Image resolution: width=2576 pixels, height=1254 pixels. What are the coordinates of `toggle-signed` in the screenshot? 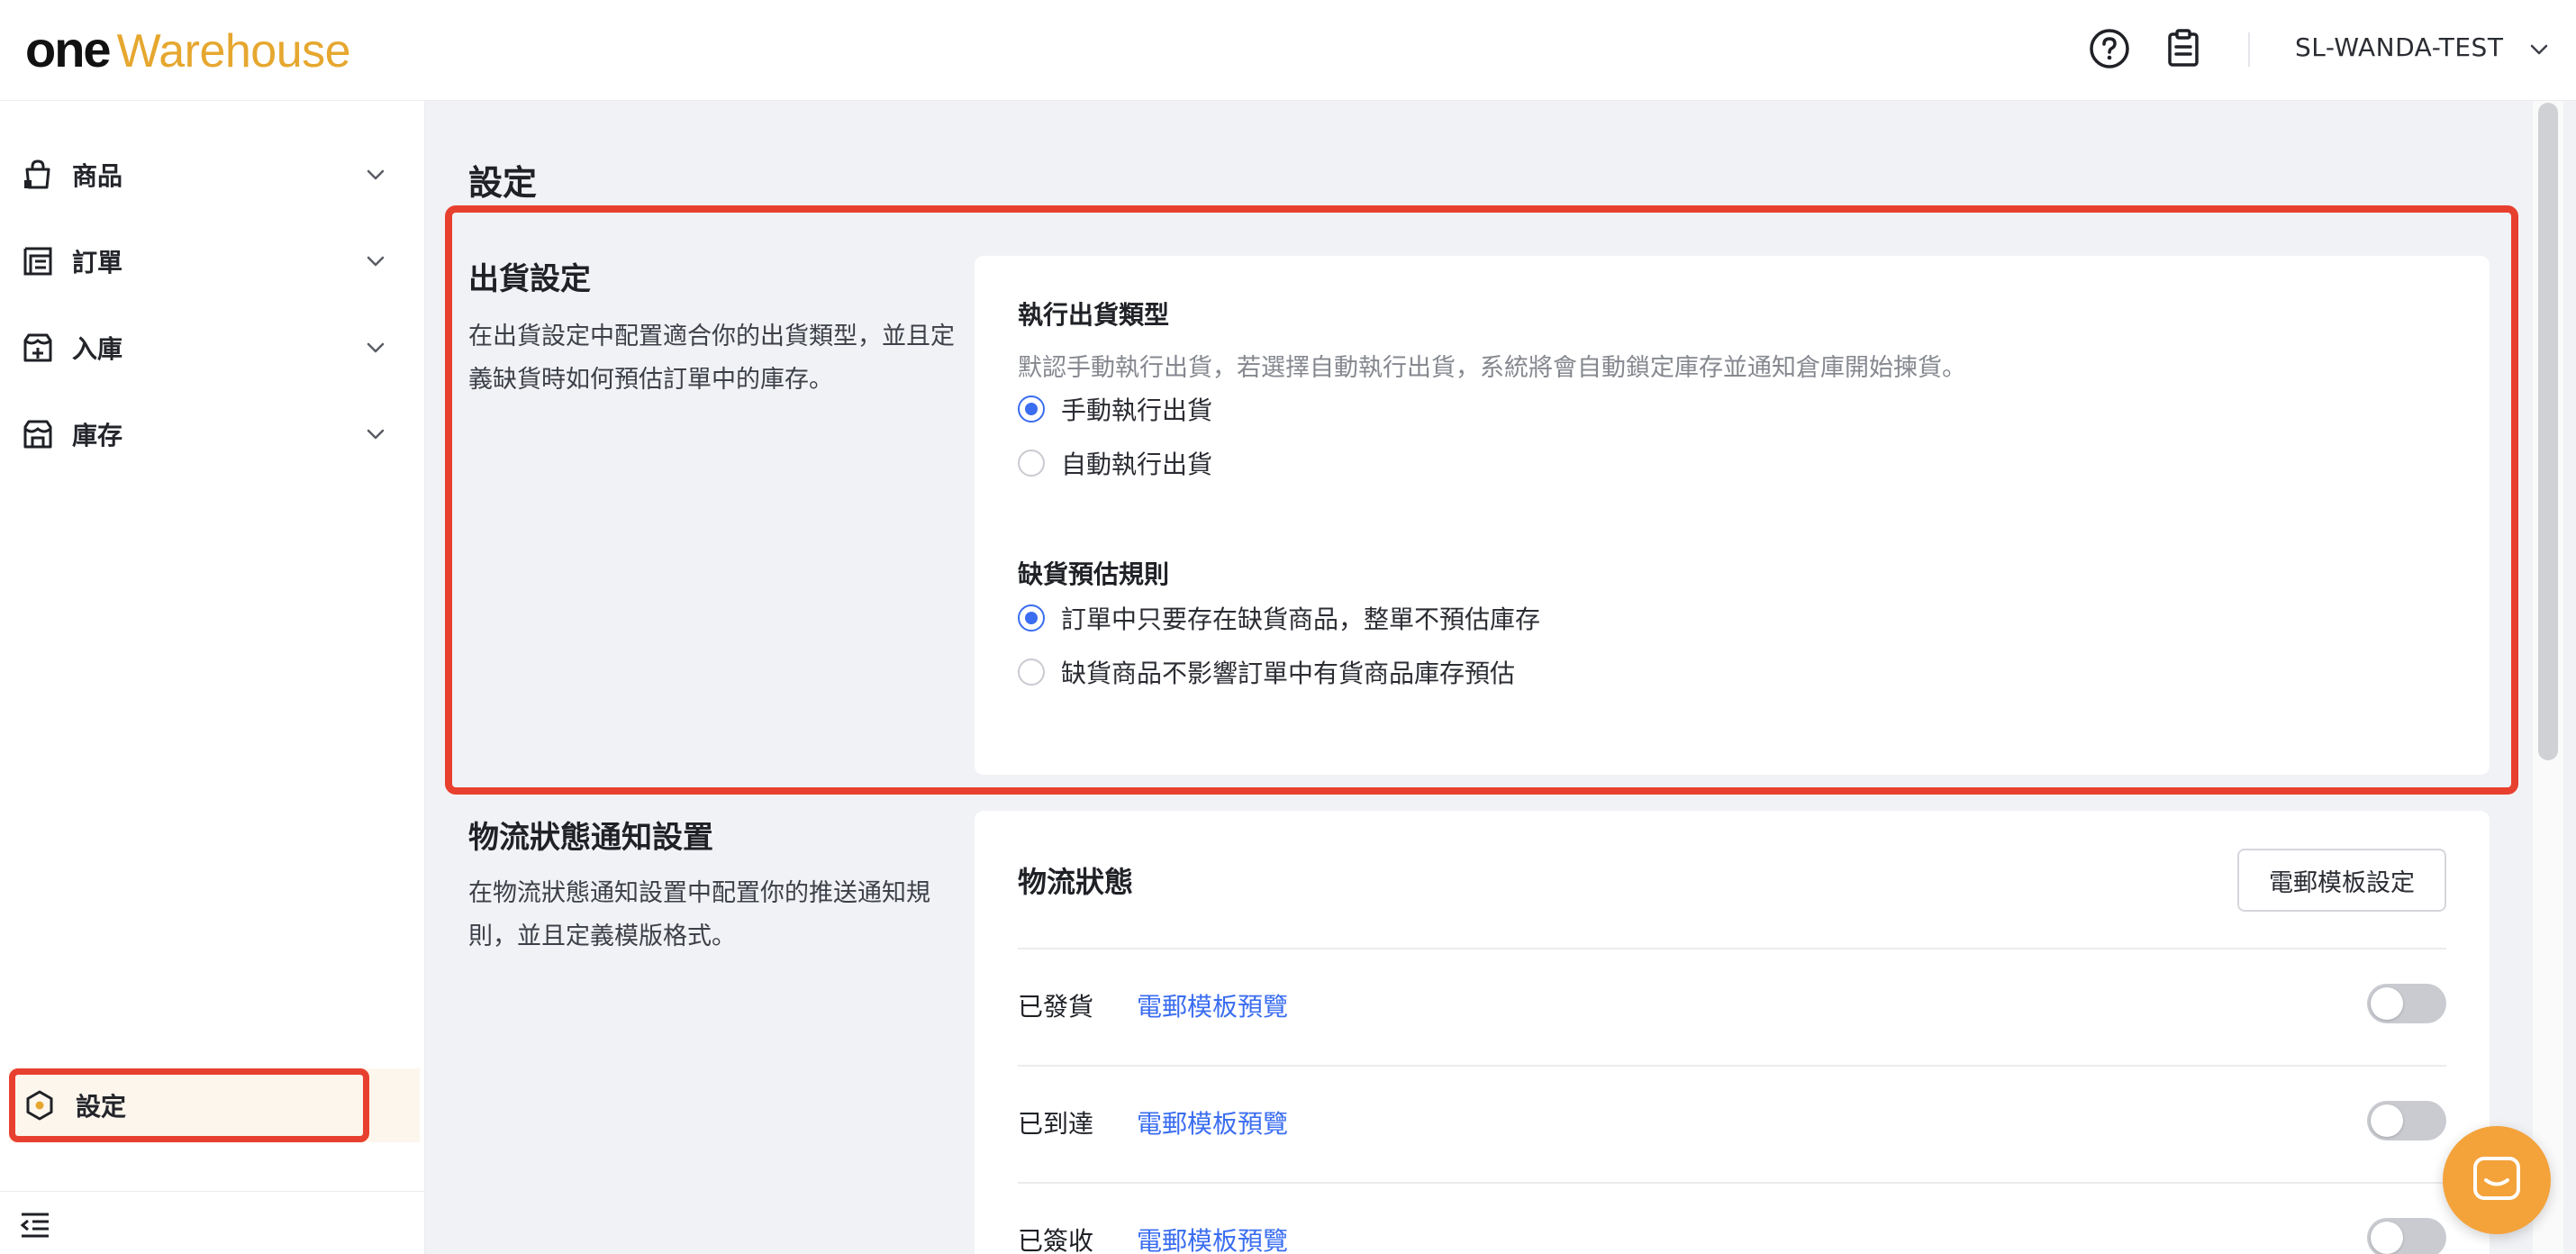 It's located at (2406, 1236).